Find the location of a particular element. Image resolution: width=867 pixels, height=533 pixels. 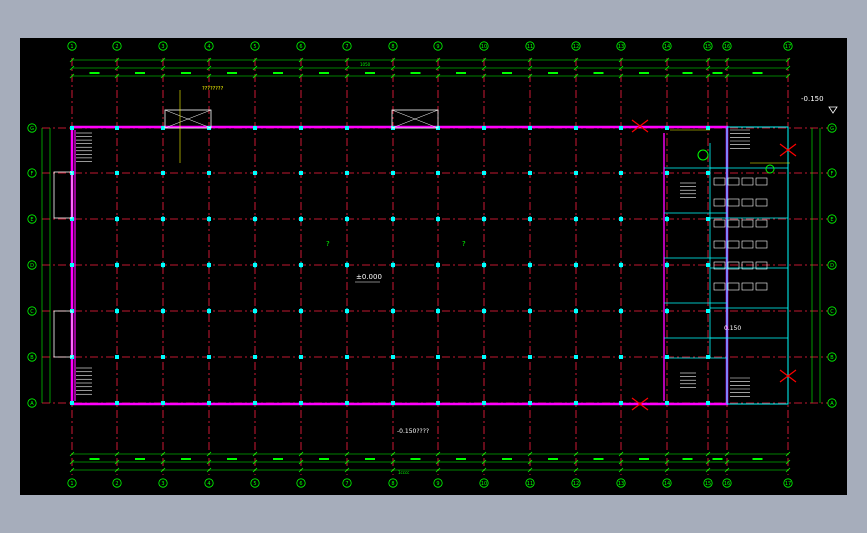

axis-bubble-top-label: 3 is located at coordinates (162, 47).